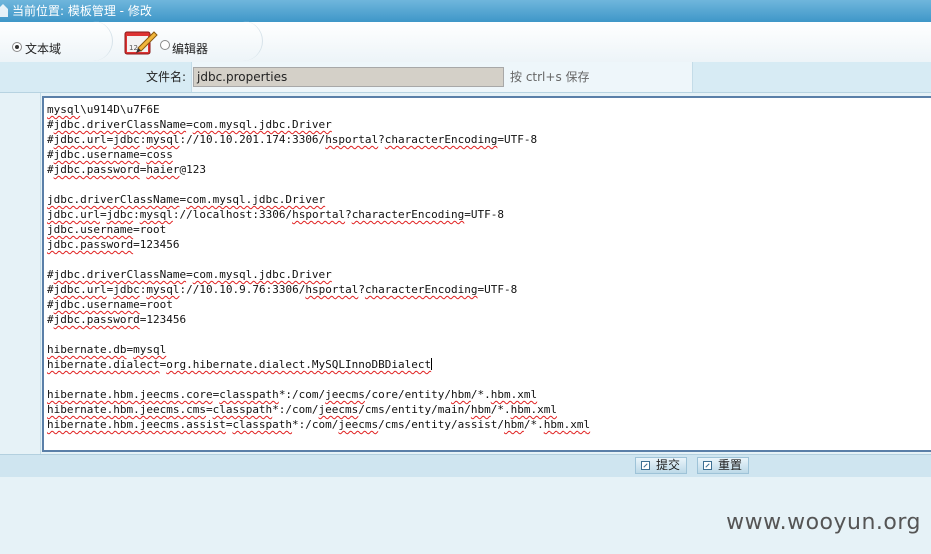 This screenshot has width=931, height=554. I want to click on svg-text: 12, so click(133, 48).